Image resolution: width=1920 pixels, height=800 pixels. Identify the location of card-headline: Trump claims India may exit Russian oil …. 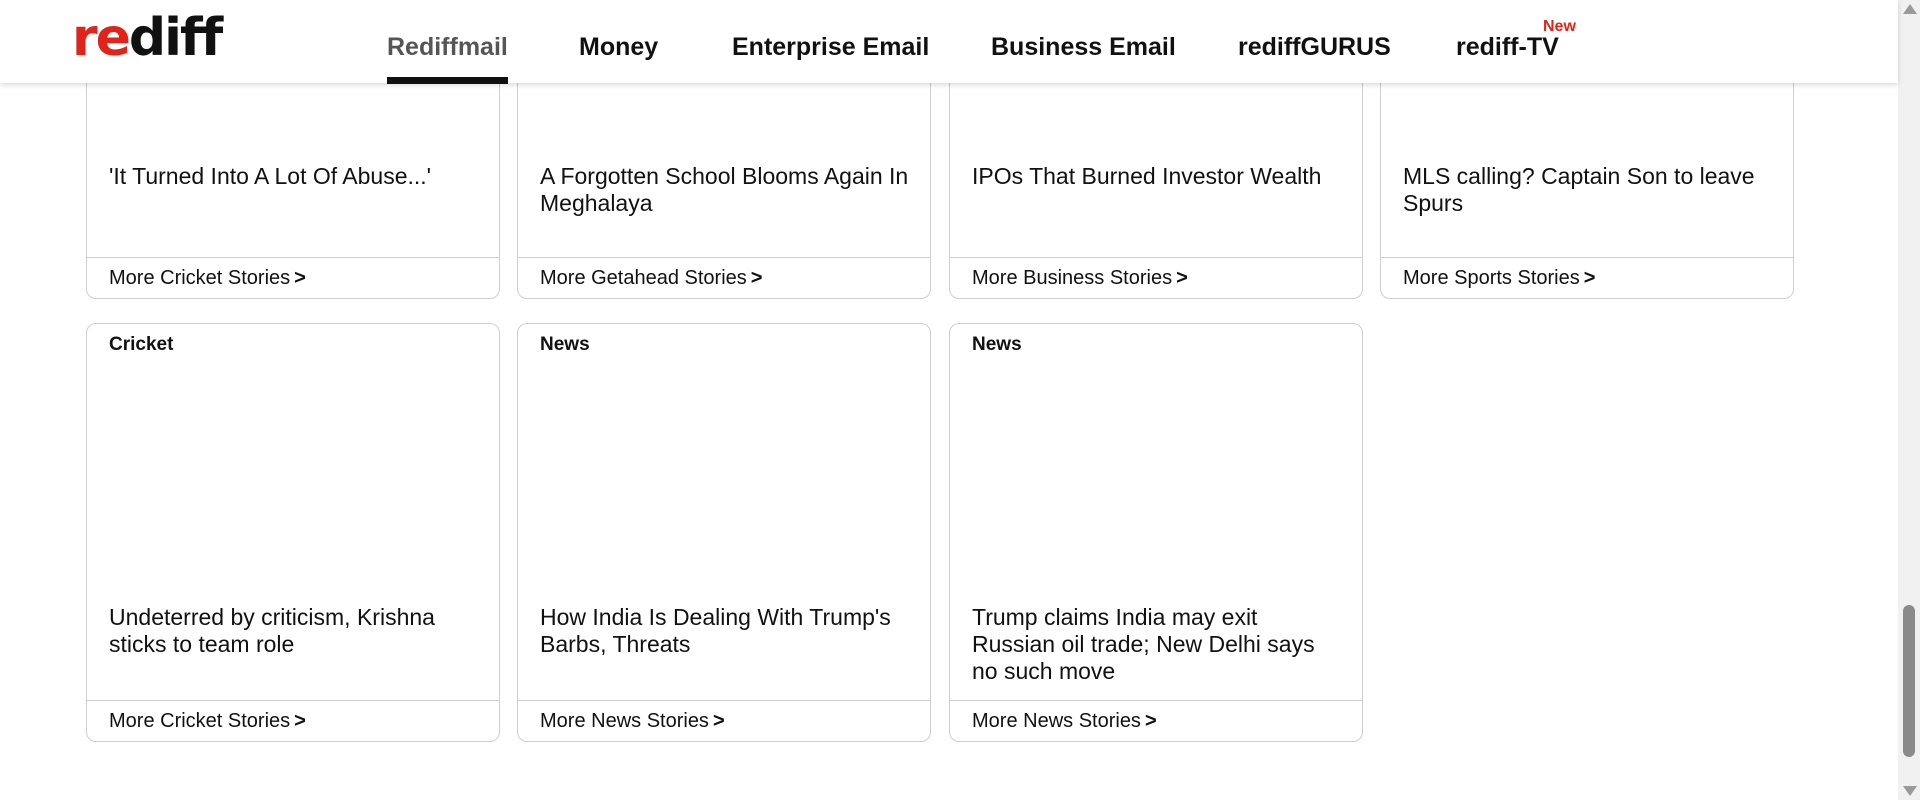
(1158, 644).